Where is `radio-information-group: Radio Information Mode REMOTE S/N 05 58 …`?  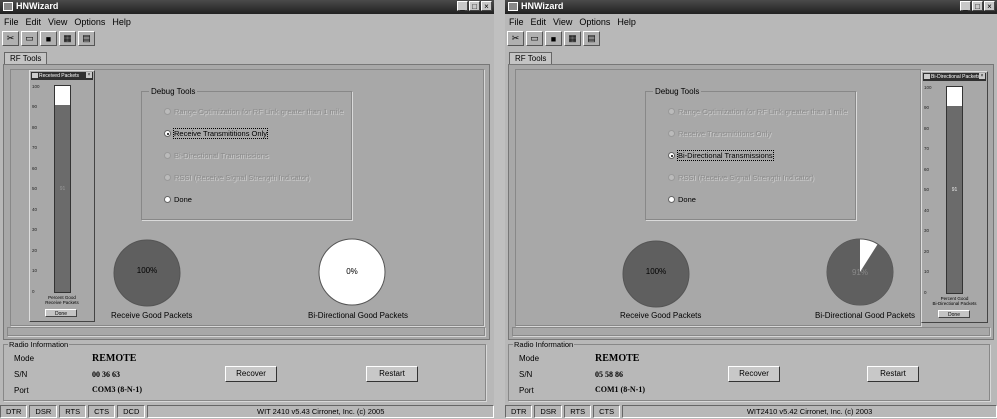 radio-information-group: Radio Information Mode REMOTE S/N 05 58 … is located at coordinates (749, 370).